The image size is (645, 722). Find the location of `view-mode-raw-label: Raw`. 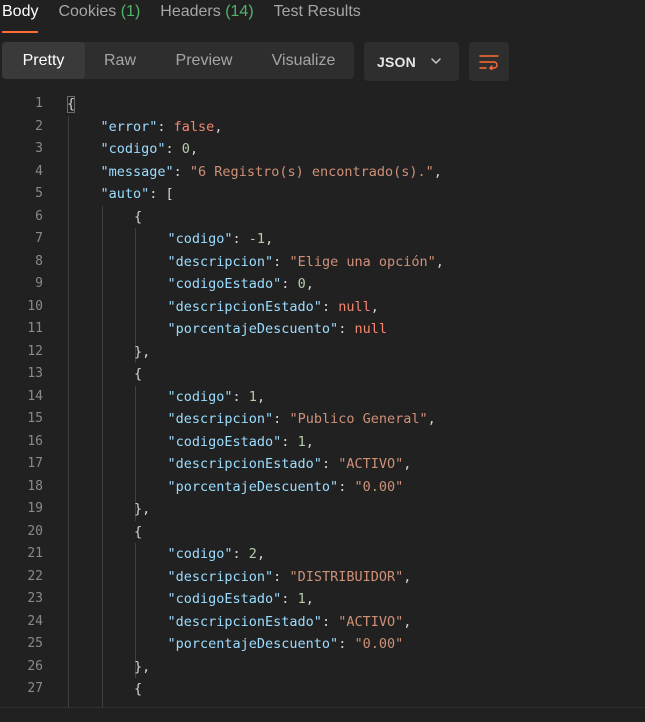

view-mode-raw-label: Raw is located at coordinates (119, 60).